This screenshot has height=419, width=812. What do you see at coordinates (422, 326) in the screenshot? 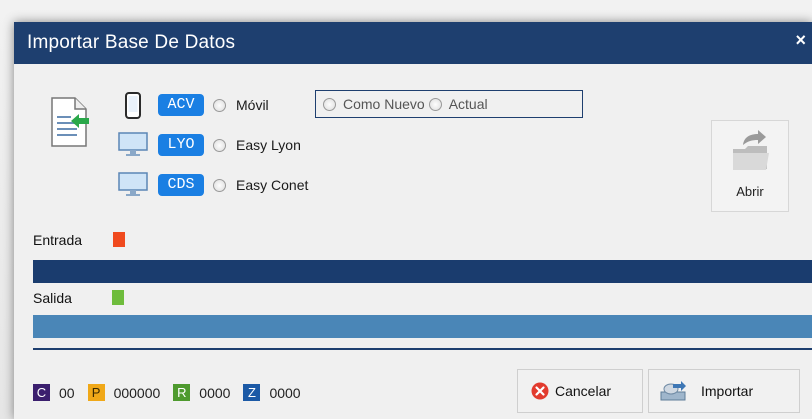
I see `salida-progress-bar` at bounding box center [422, 326].